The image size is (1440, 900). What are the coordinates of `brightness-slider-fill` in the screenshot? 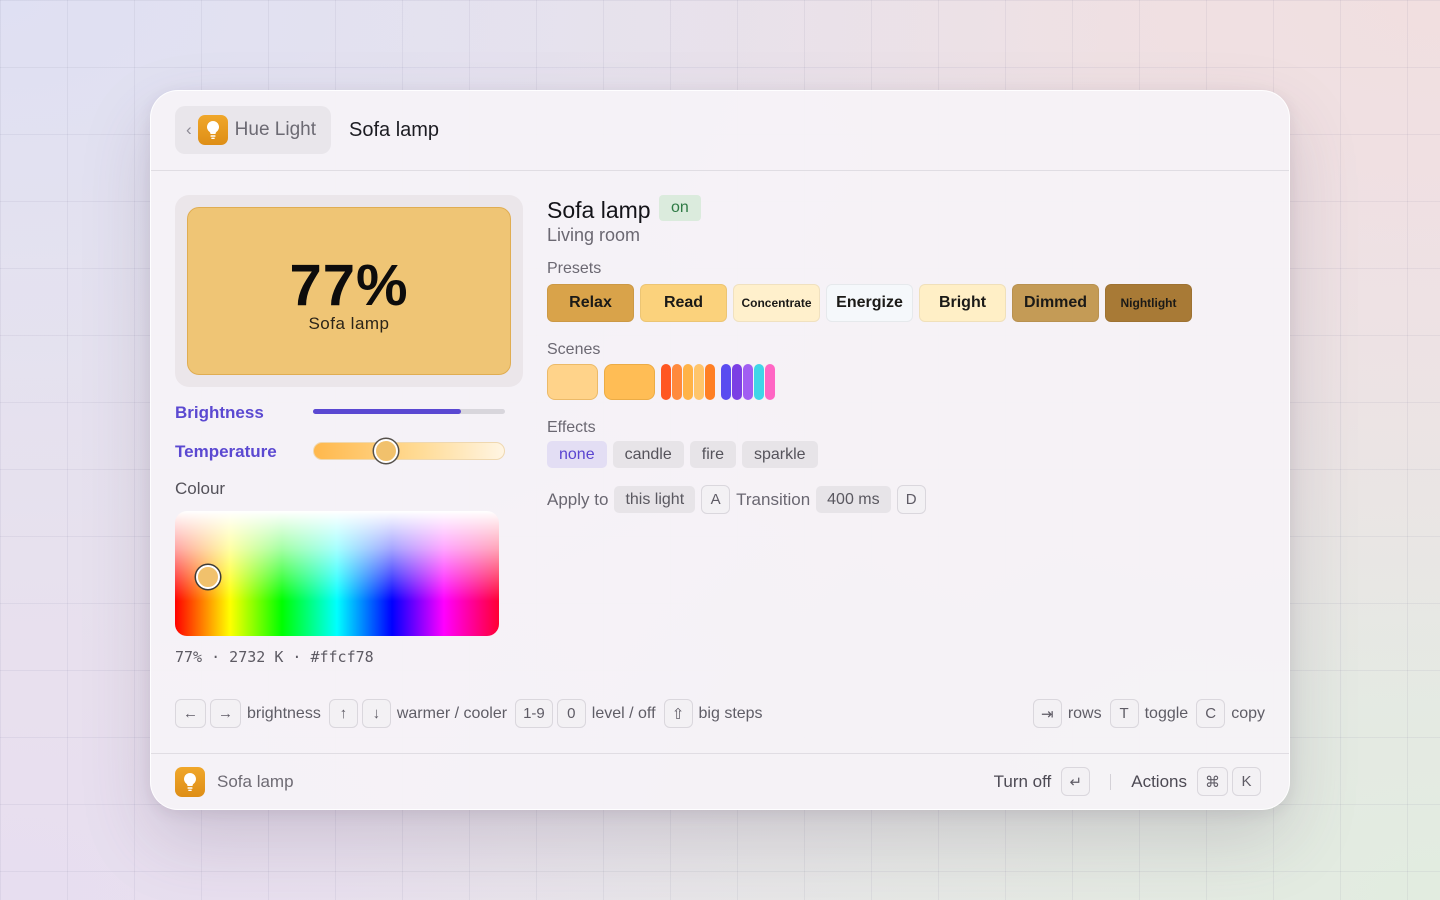 It's located at (387, 411).